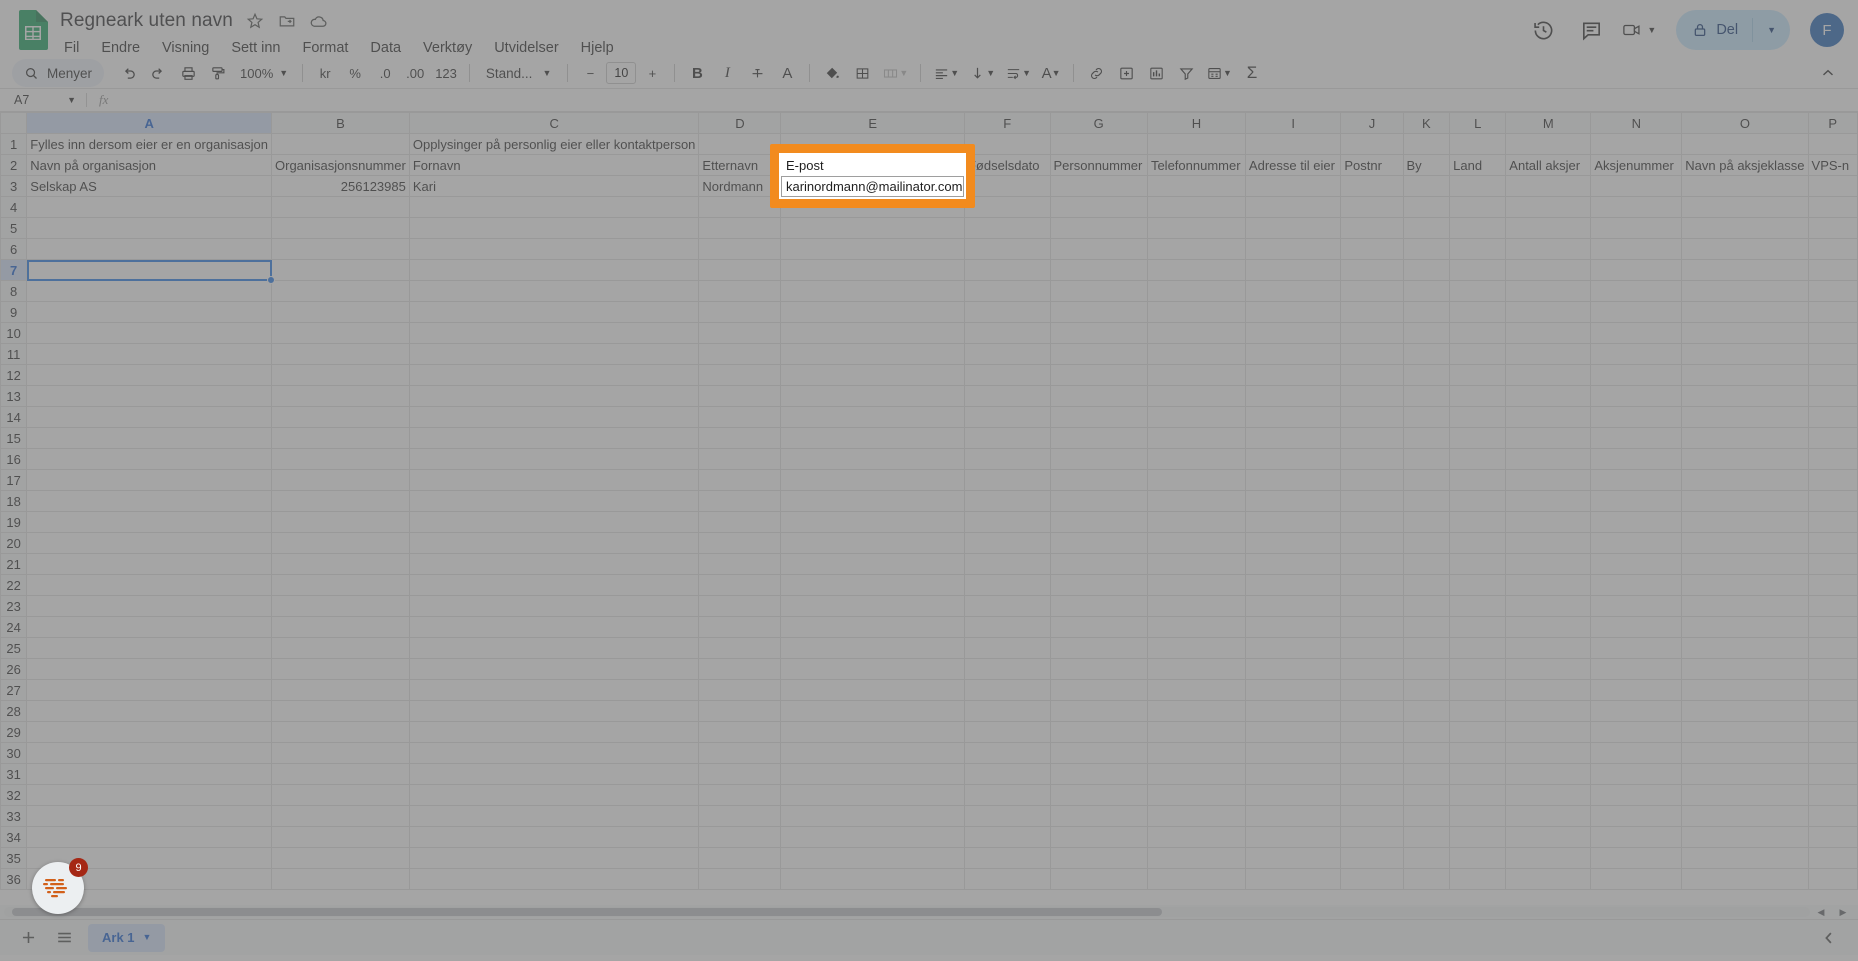 The height and width of the screenshot is (961, 1858). What do you see at coordinates (1478, 543) in the screenshot?
I see `cell-L20` at bounding box center [1478, 543].